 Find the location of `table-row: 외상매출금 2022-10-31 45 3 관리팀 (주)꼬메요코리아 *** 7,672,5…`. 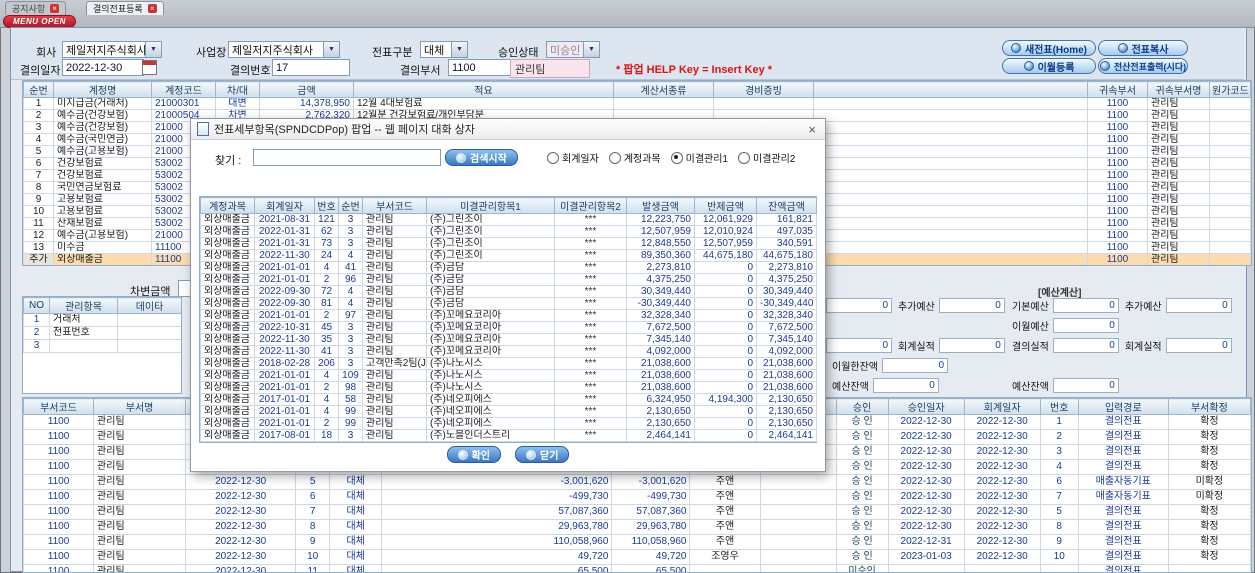

table-row: 외상매출금 2022-10-31 45 3 관리팀 (주)꼬메요코리아 *** 7,672,5… is located at coordinates (508, 327).